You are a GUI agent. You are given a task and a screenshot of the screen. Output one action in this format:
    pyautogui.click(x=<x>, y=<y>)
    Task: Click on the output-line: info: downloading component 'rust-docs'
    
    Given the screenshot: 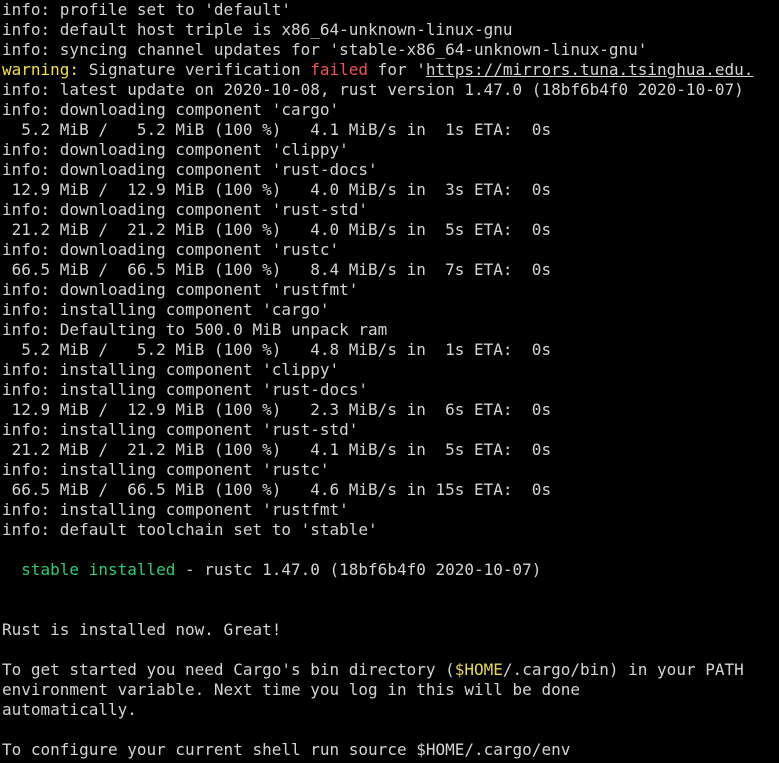 What is the action you would take?
    pyautogui.click(x=190, y=169)
    